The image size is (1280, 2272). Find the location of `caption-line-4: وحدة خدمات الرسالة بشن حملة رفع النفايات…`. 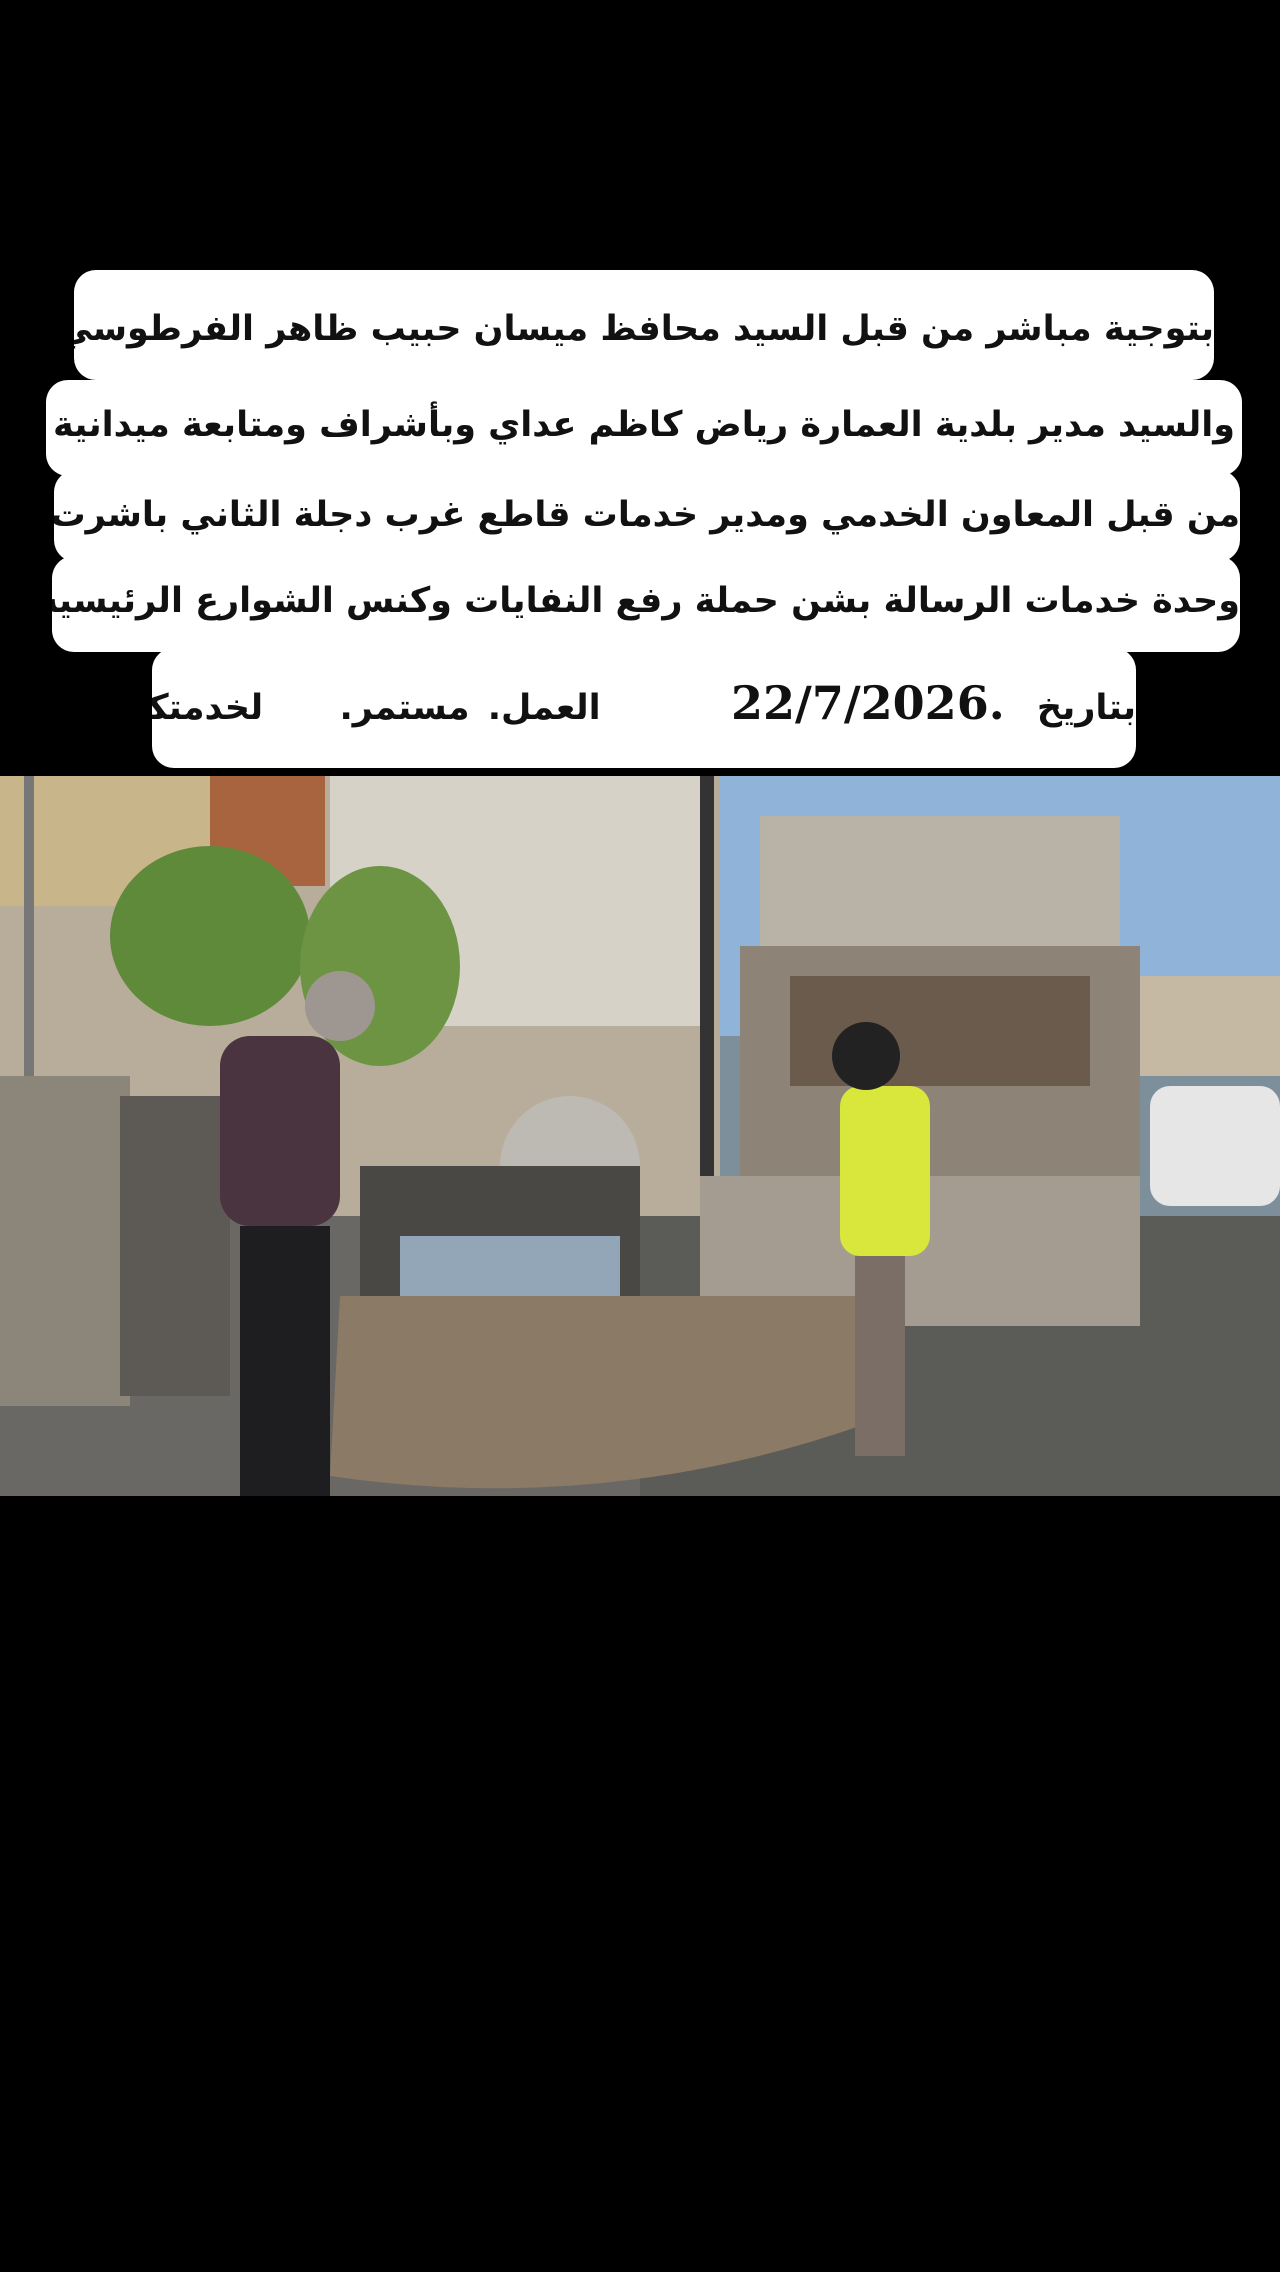

caption-line-4: وحدة خدمات الرسالة بشن حملة رفع النفايات… is located at coordinates (646, 604).